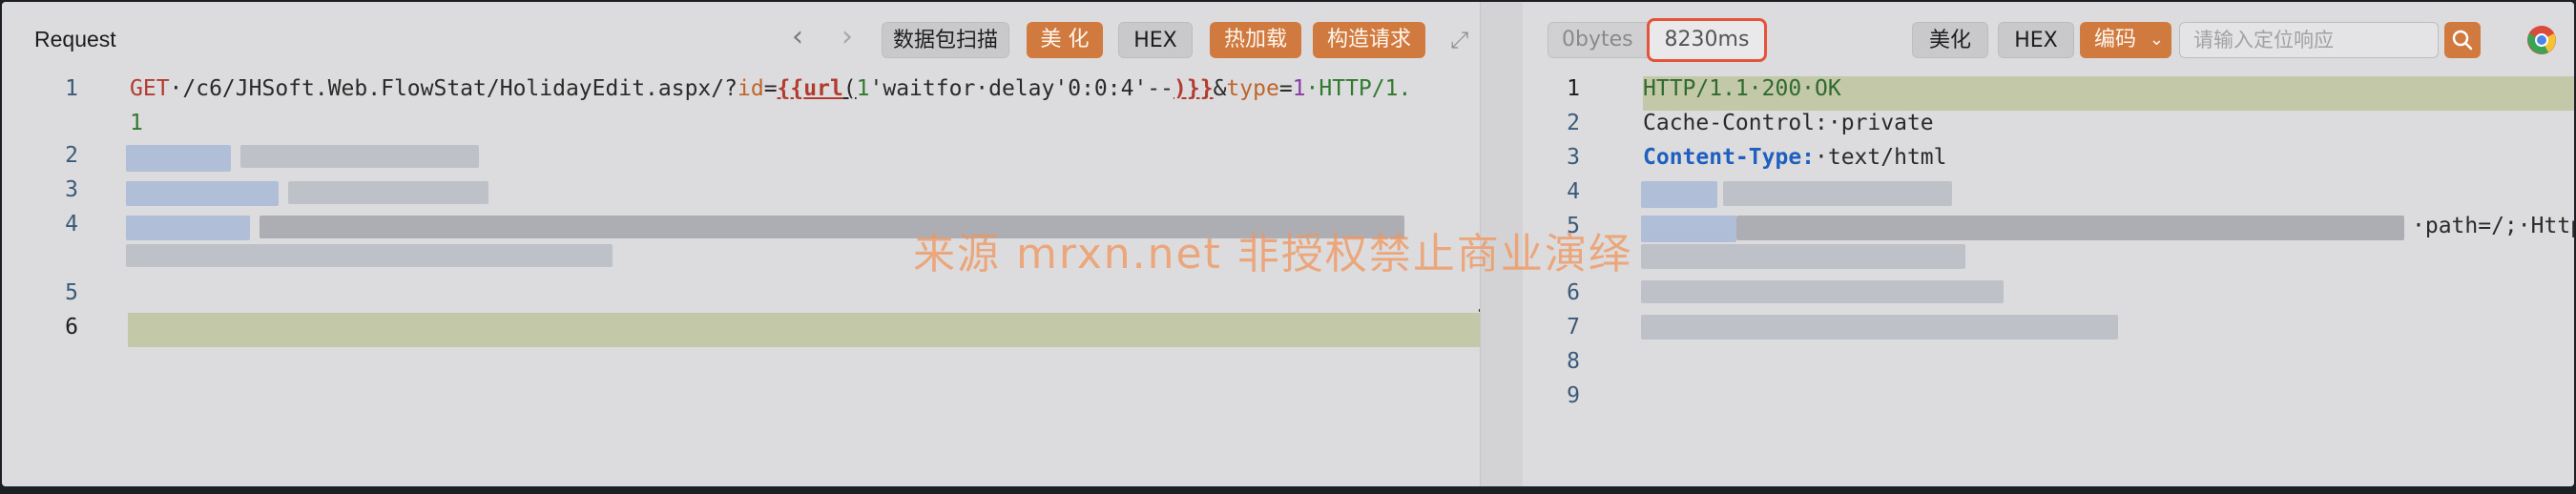  I want to click on header-key: Content-Type:, so click(1729, 157).